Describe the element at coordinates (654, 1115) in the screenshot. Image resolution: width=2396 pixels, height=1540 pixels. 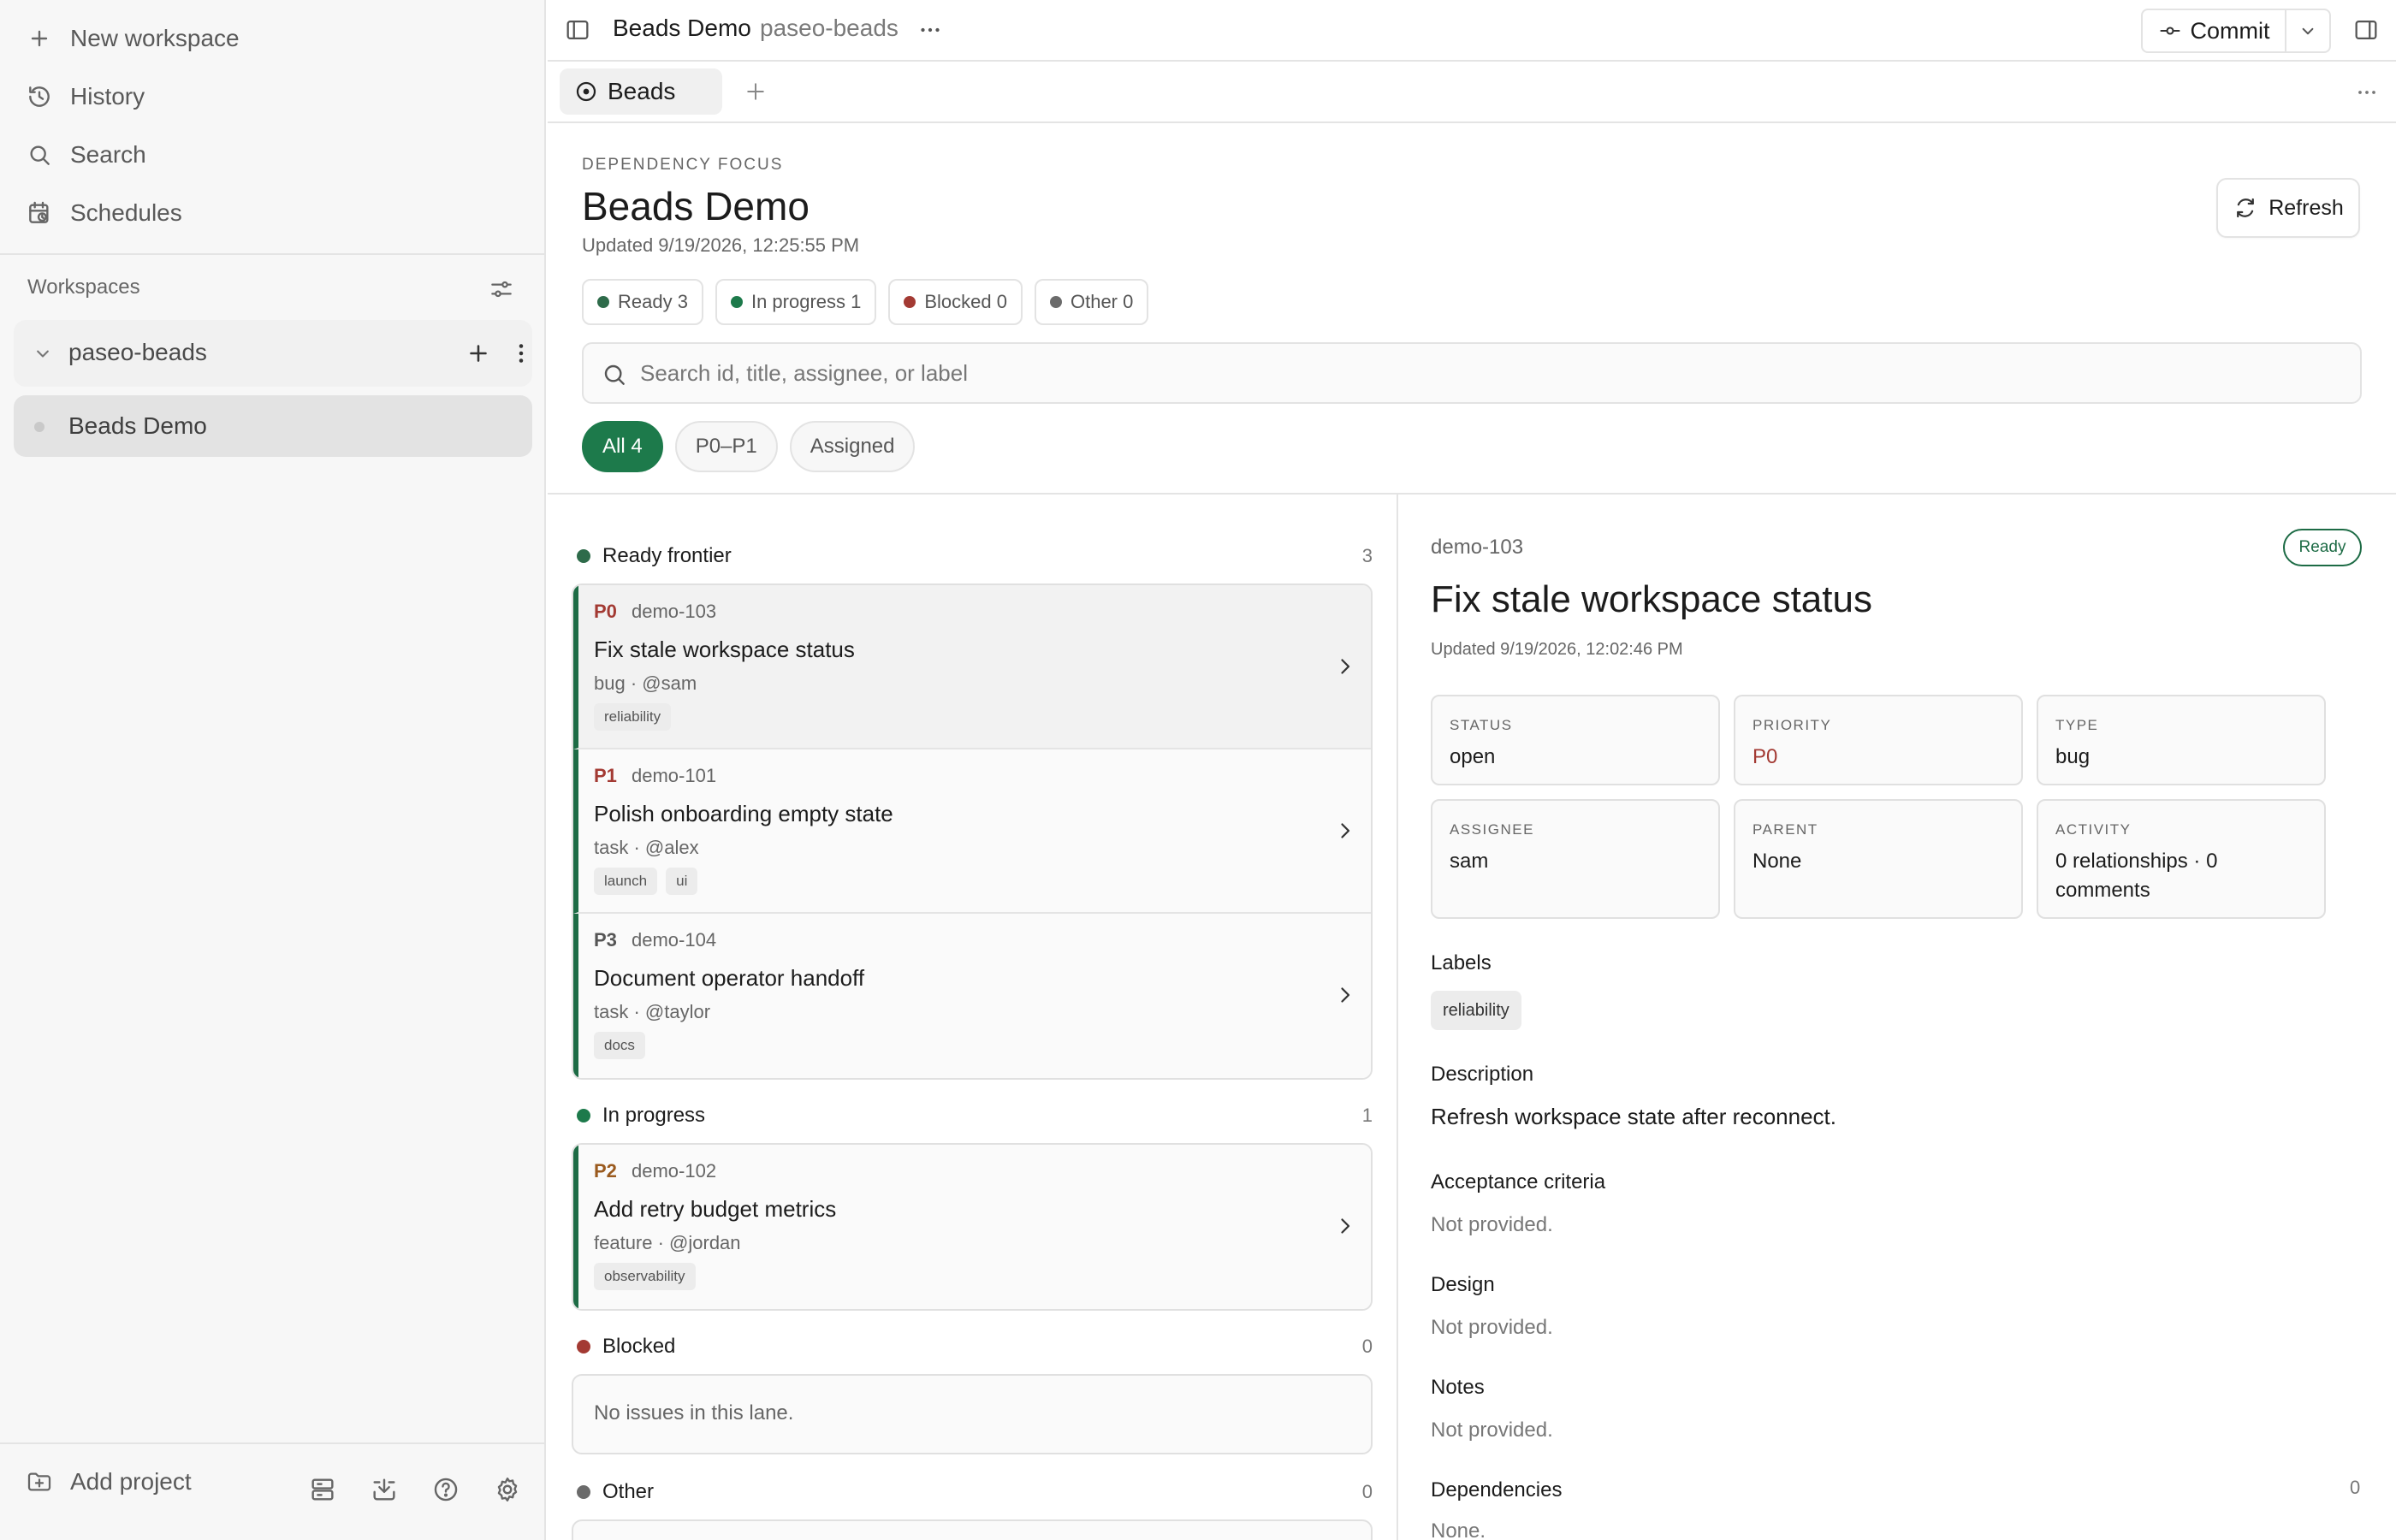
I see `lane-title: In progress` at that location.